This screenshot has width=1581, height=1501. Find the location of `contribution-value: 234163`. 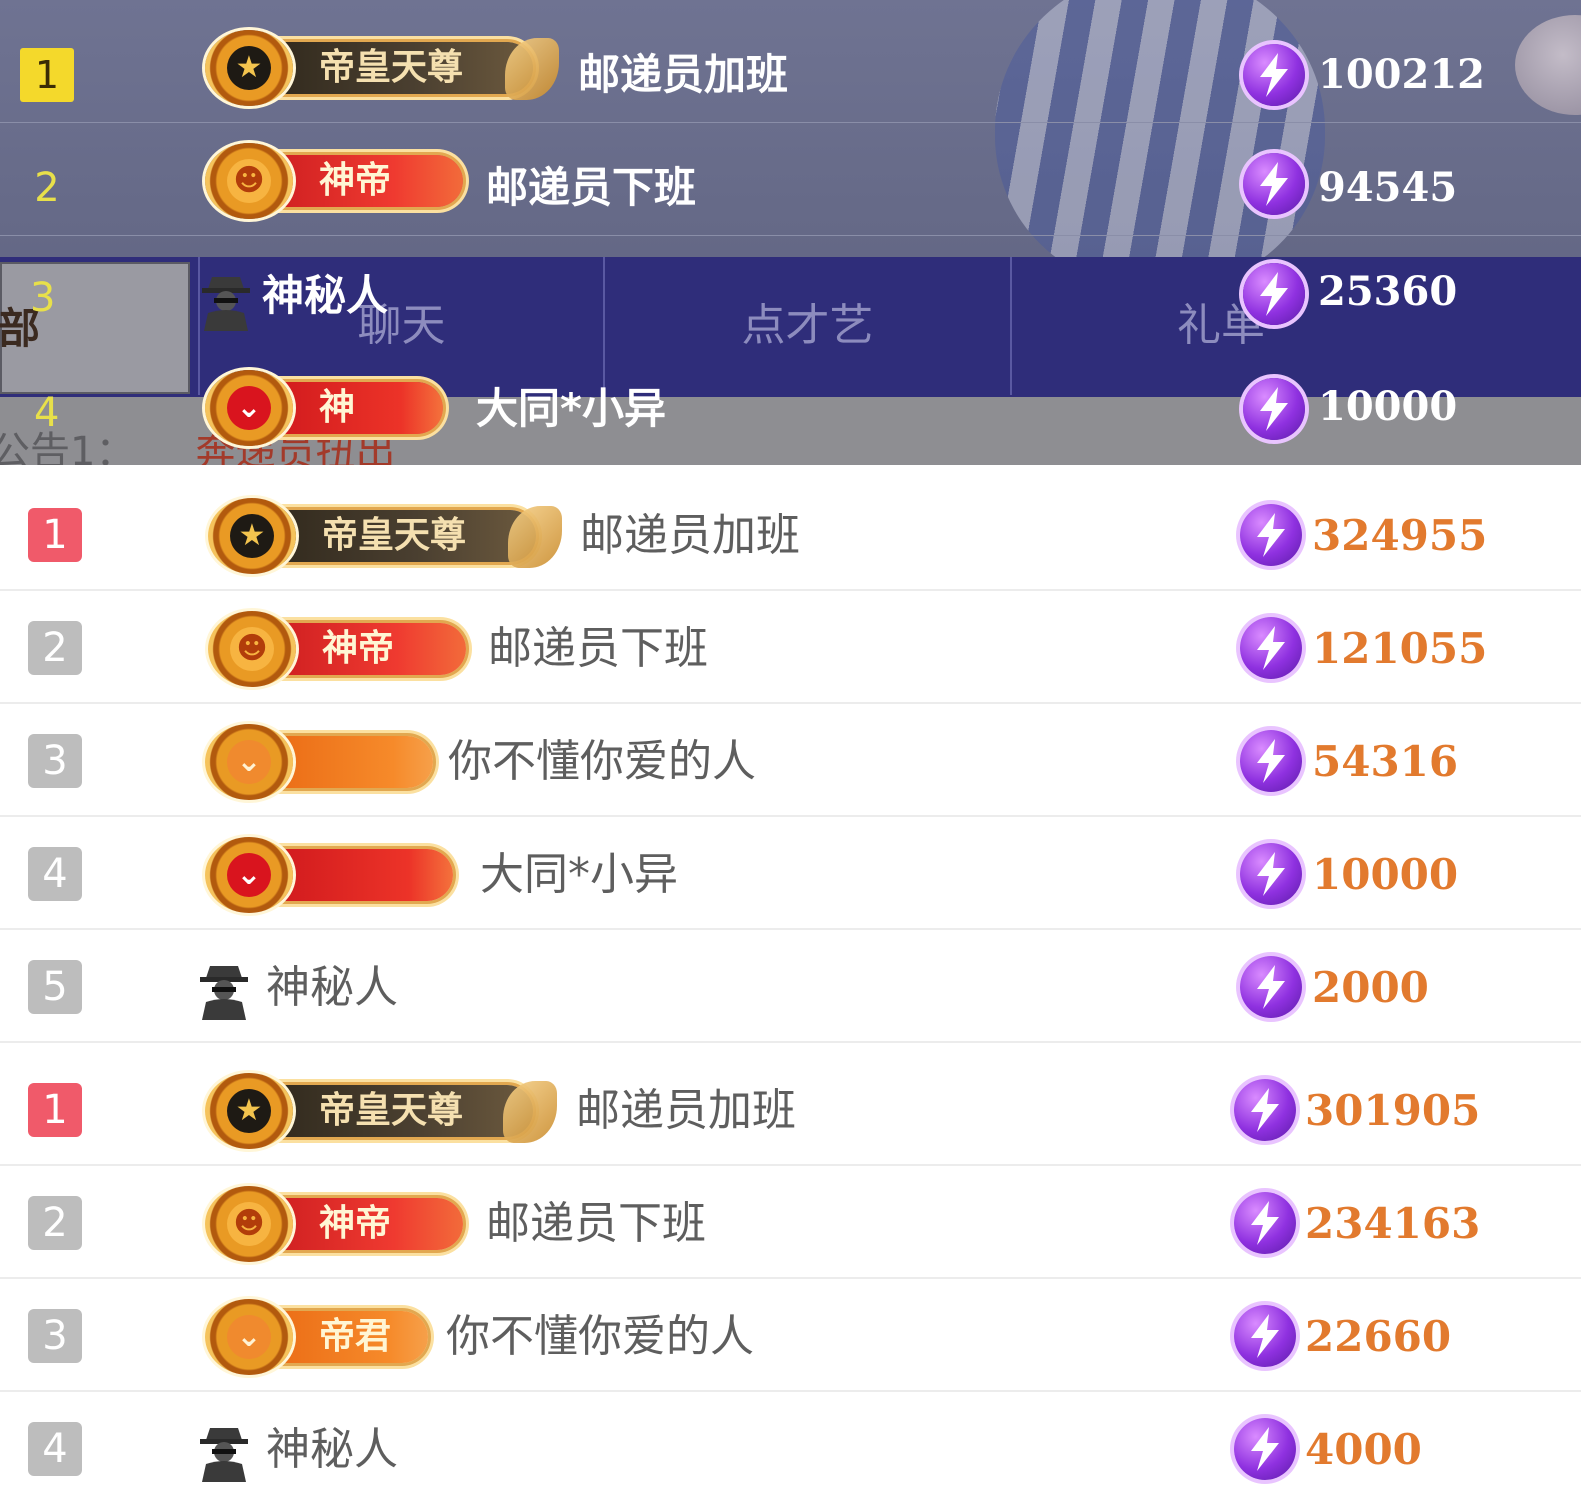

contribution-value: 234163 is located at coordinates (1393, 1223).